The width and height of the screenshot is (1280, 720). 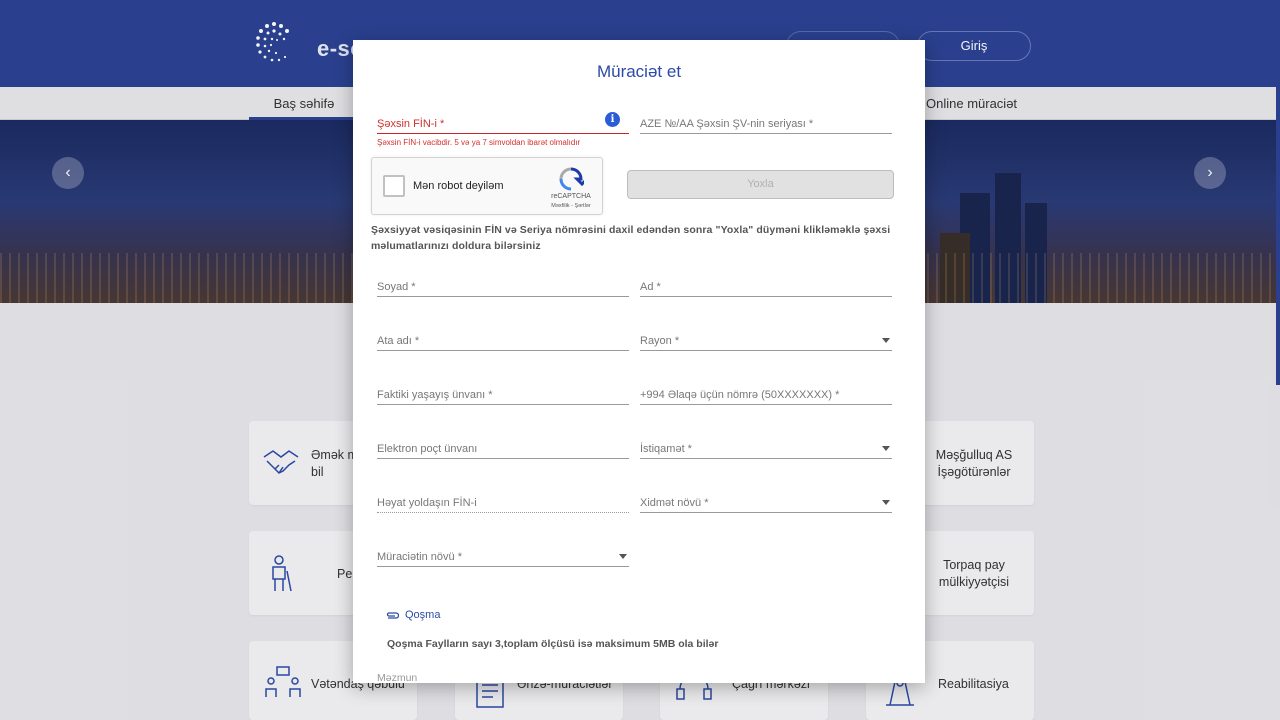 What do you see at coordinates (392, 615) in the screenshot?
I see `paperclip-icon` at bounding box center [392, 615].